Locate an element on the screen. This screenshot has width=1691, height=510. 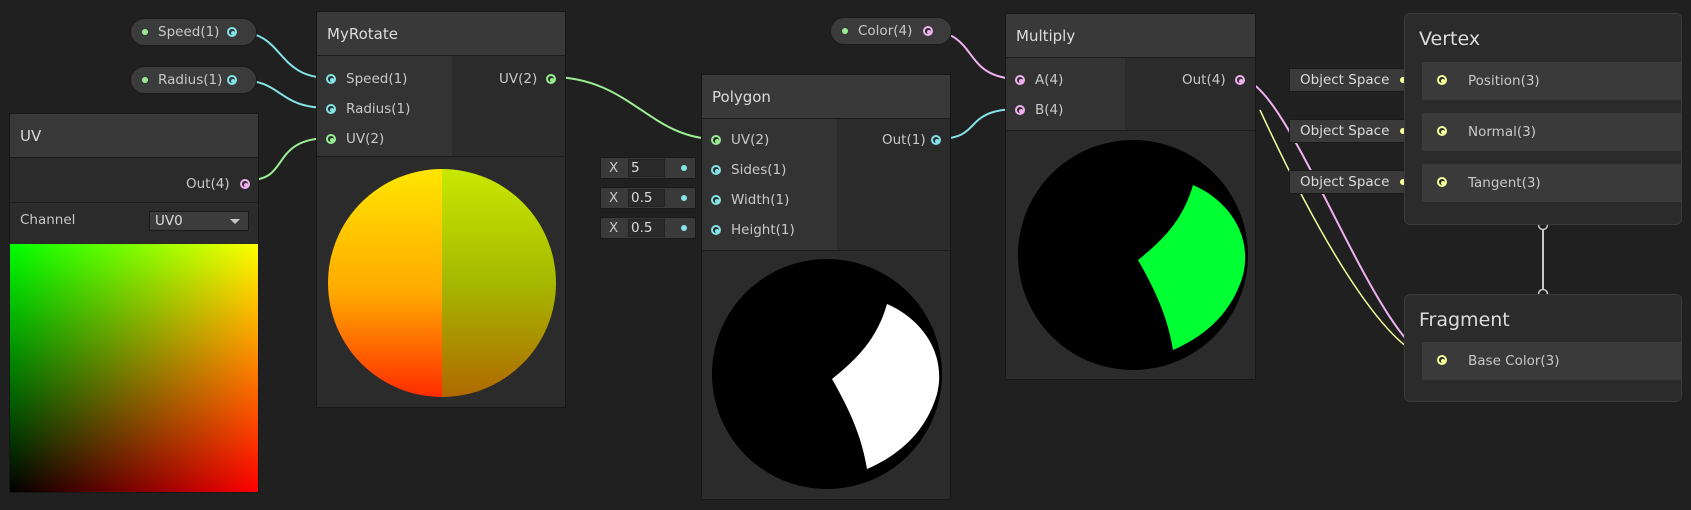
multiply-node-title: Multiply is located at coordinates (1130, 36).